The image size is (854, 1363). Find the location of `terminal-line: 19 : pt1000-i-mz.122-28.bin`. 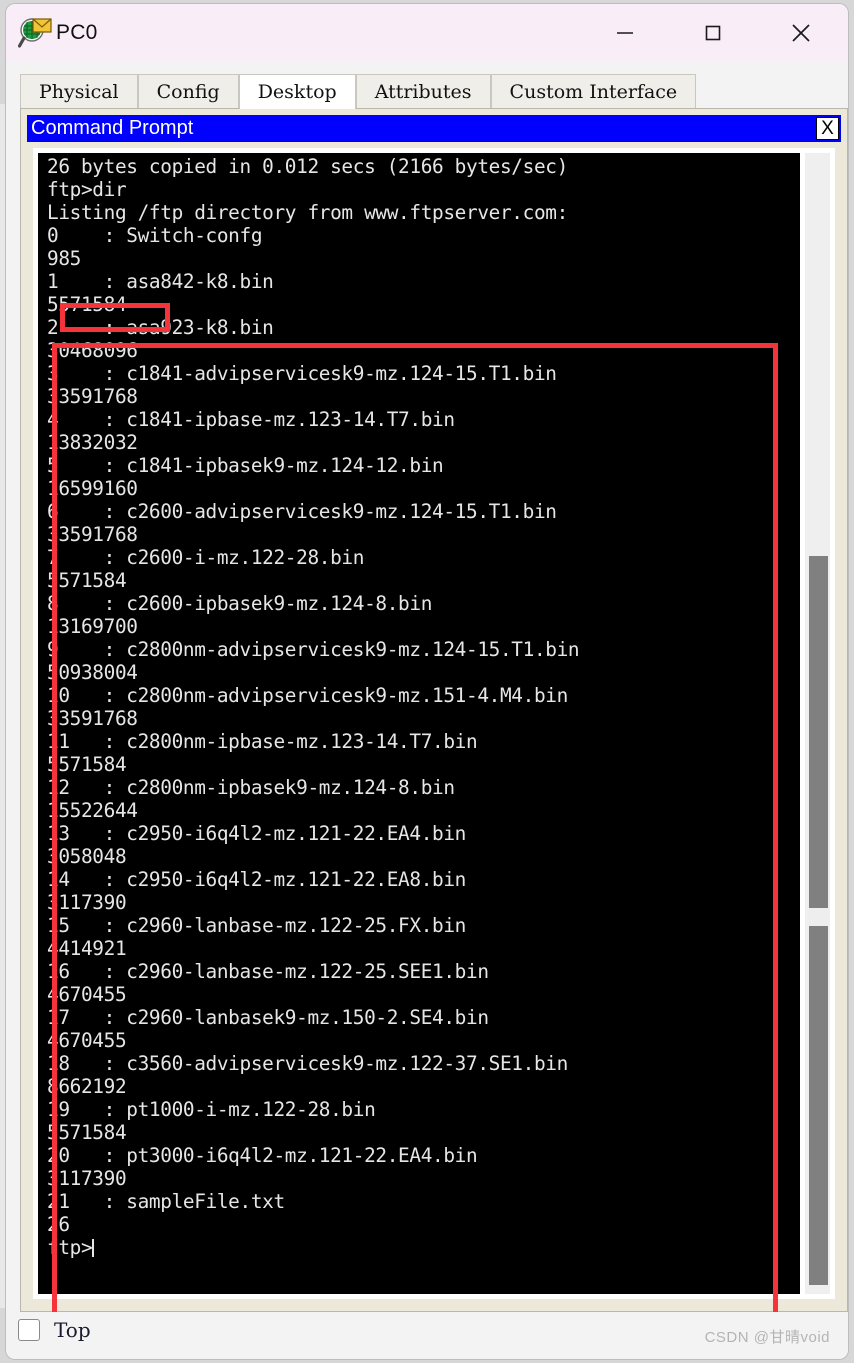

terminal-line: 19 : pt1000-i-mz.122-28.bin is located at coordinates (211, 1109).